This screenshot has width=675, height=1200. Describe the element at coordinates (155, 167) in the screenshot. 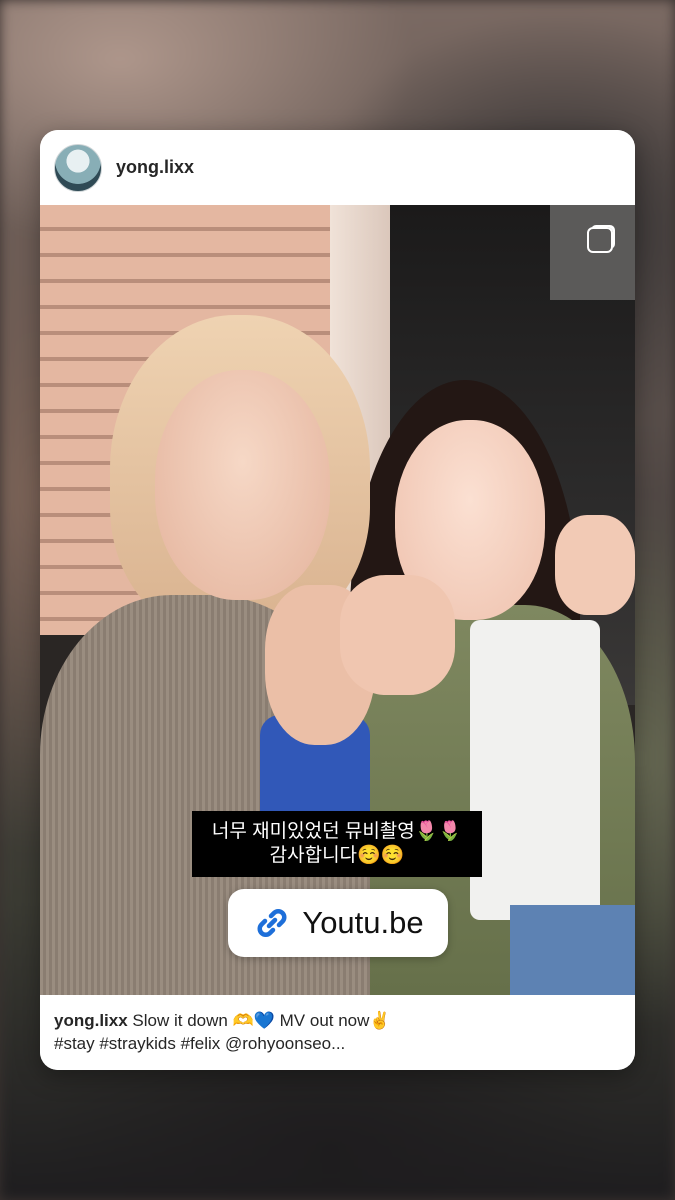

I see `post-username: yong.lixx` at that location.